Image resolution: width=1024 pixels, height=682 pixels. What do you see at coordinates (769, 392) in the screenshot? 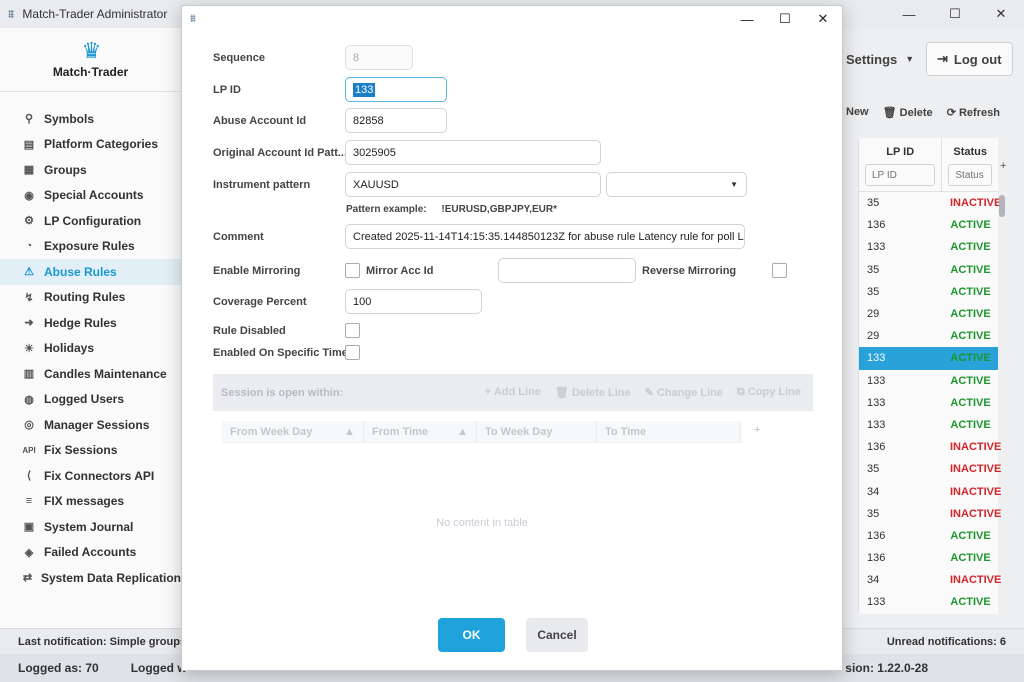
I see `copy-line-button: ⧉ Copy Line` at bounding box center [769, 392].